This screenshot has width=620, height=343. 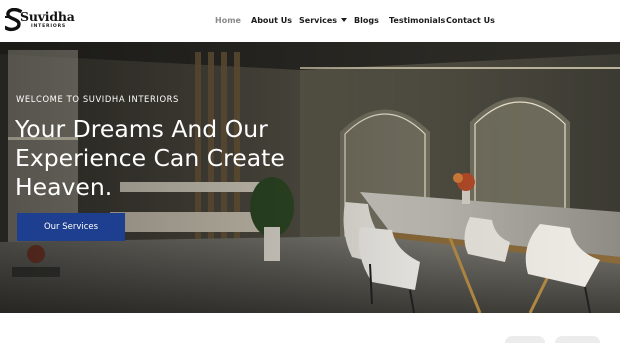 I want to click on nav-services: Services, so click(x=323, y=21).